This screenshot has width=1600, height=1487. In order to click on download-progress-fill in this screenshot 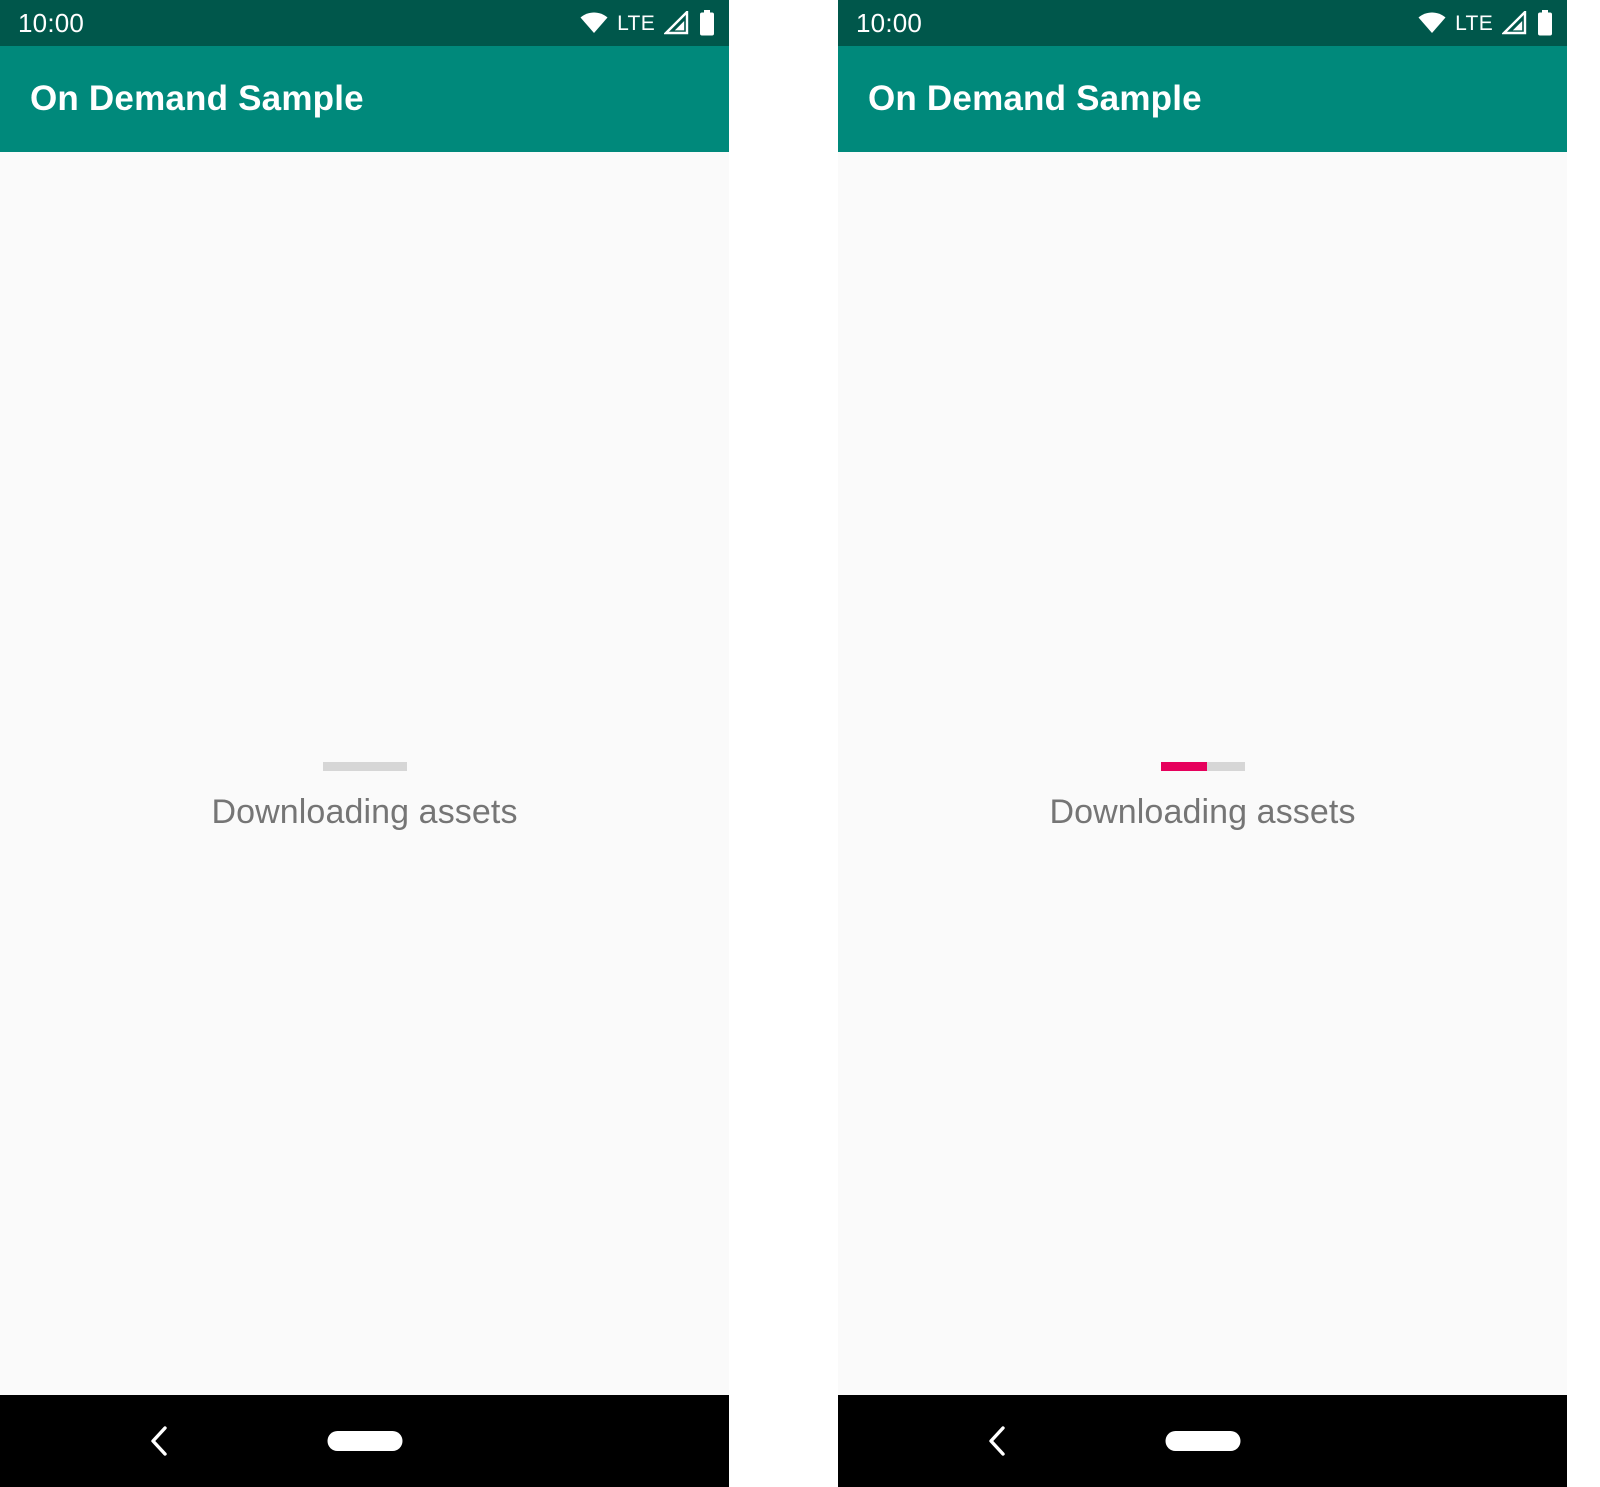, I will do `click(1183, 766)`.